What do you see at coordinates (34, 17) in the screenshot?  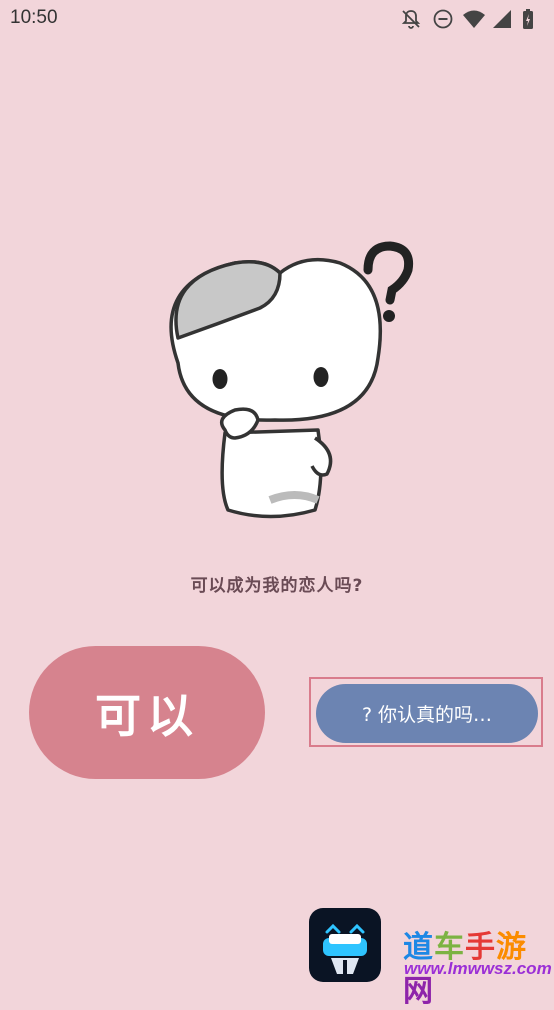 I see `status-time: 10:50` at bounding box center [34, 17].